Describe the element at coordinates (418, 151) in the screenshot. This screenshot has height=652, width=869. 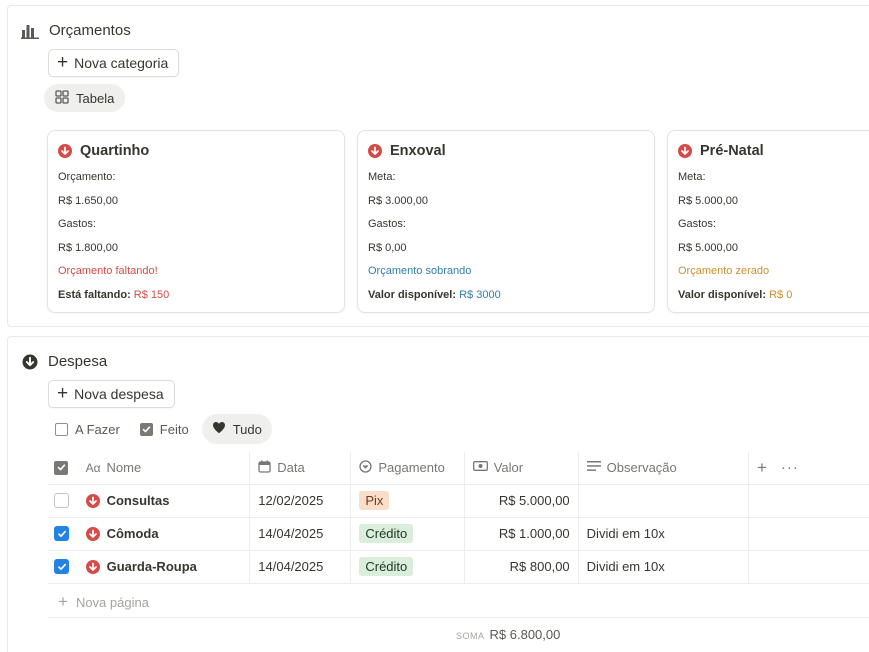
I see `card-title: Enxoval` at that location.